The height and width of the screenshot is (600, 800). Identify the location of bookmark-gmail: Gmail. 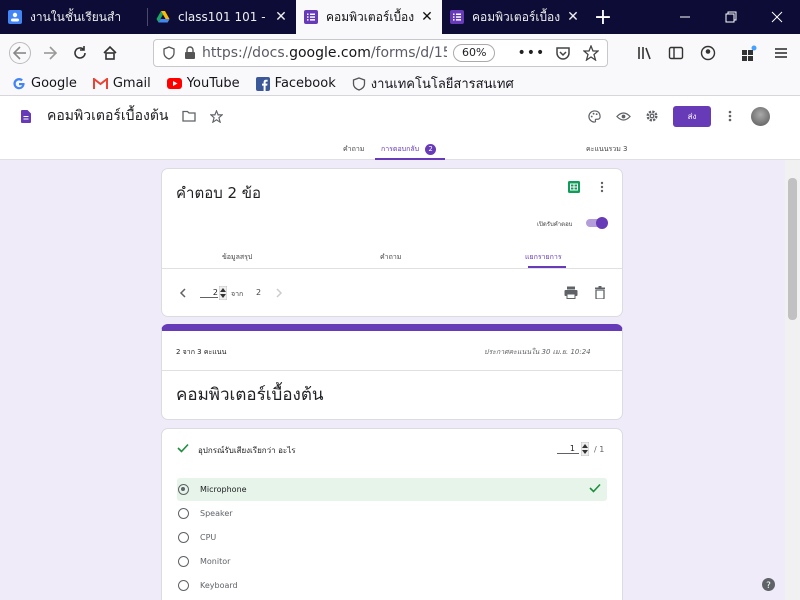
(121, 83).